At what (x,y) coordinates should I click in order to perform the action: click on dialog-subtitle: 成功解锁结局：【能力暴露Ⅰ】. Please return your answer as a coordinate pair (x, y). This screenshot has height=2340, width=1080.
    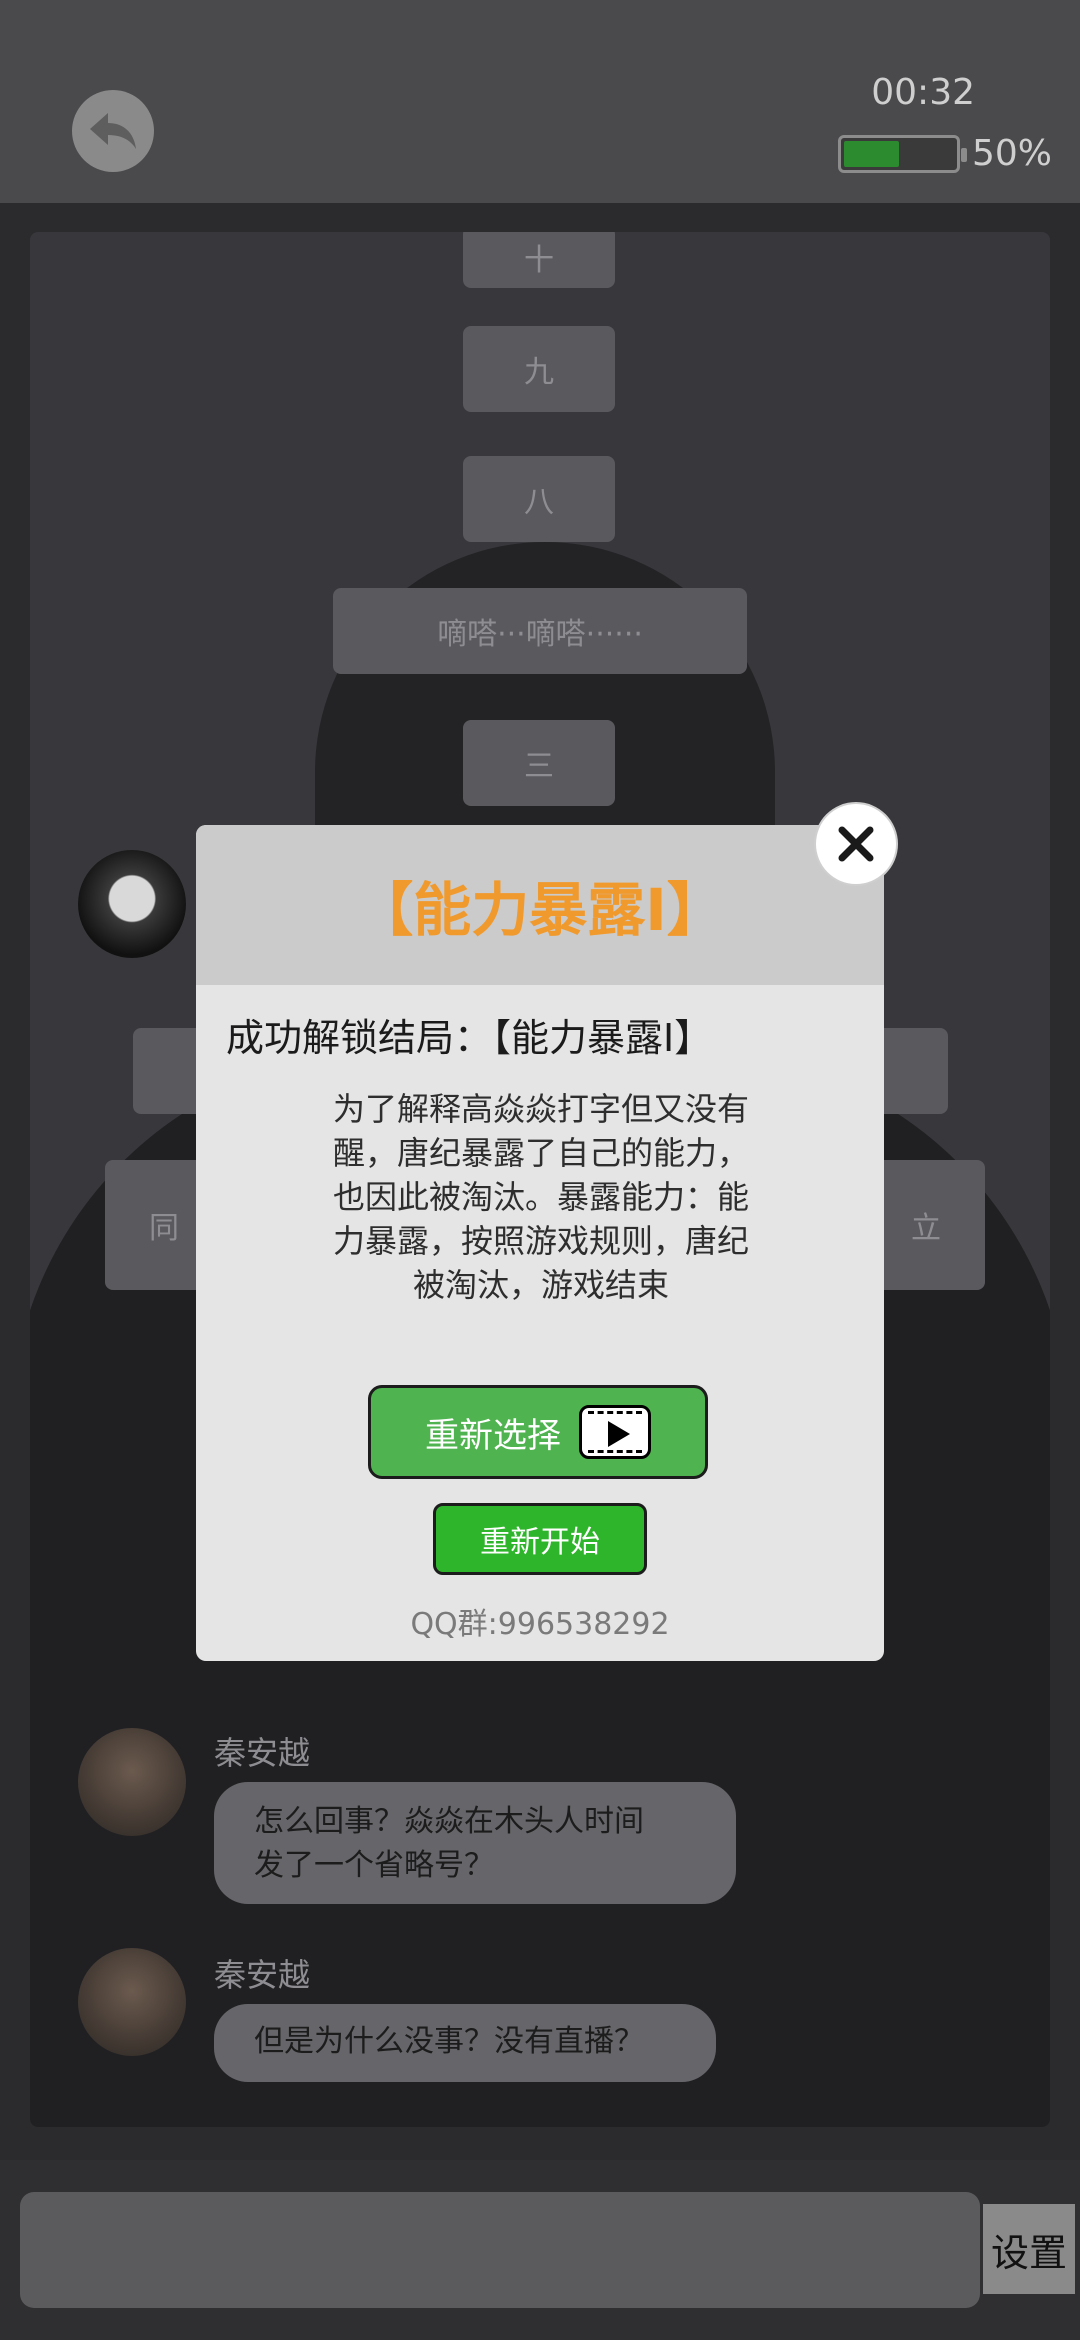
    Looking at the image, I should click on (469, 1038).